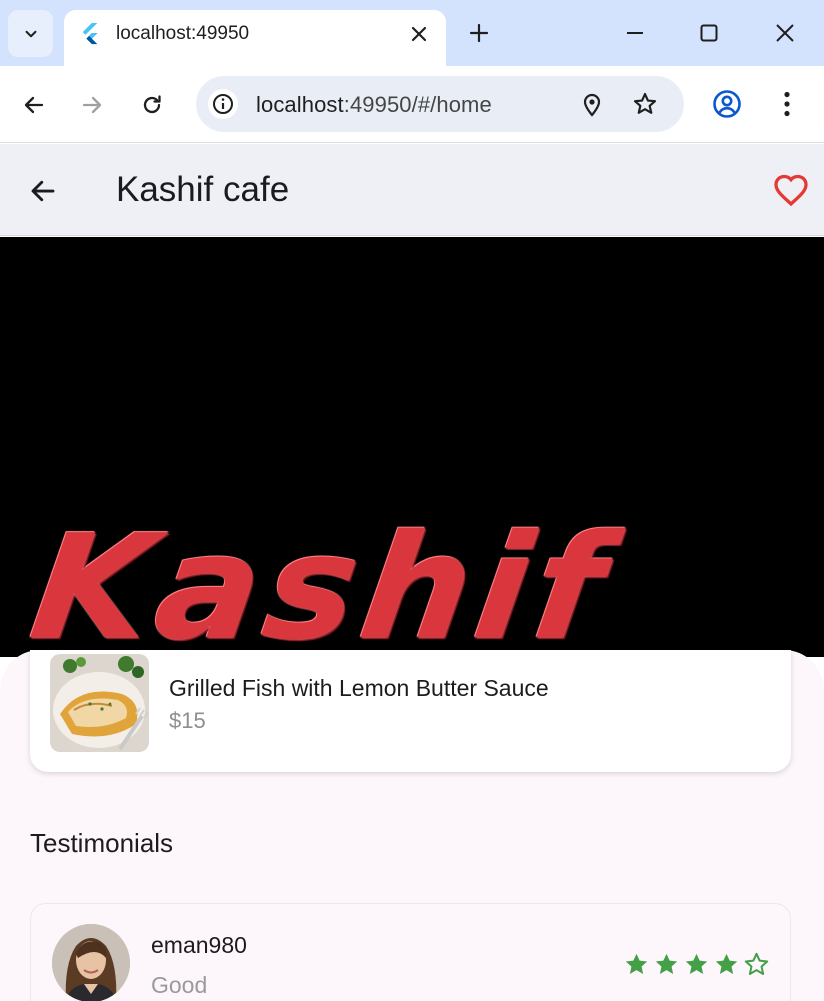 The height and width of the screenshot is (1001, 824). Describe the element at coordinates (99, 703) in the screenshot. I see `dish-image` at that location.